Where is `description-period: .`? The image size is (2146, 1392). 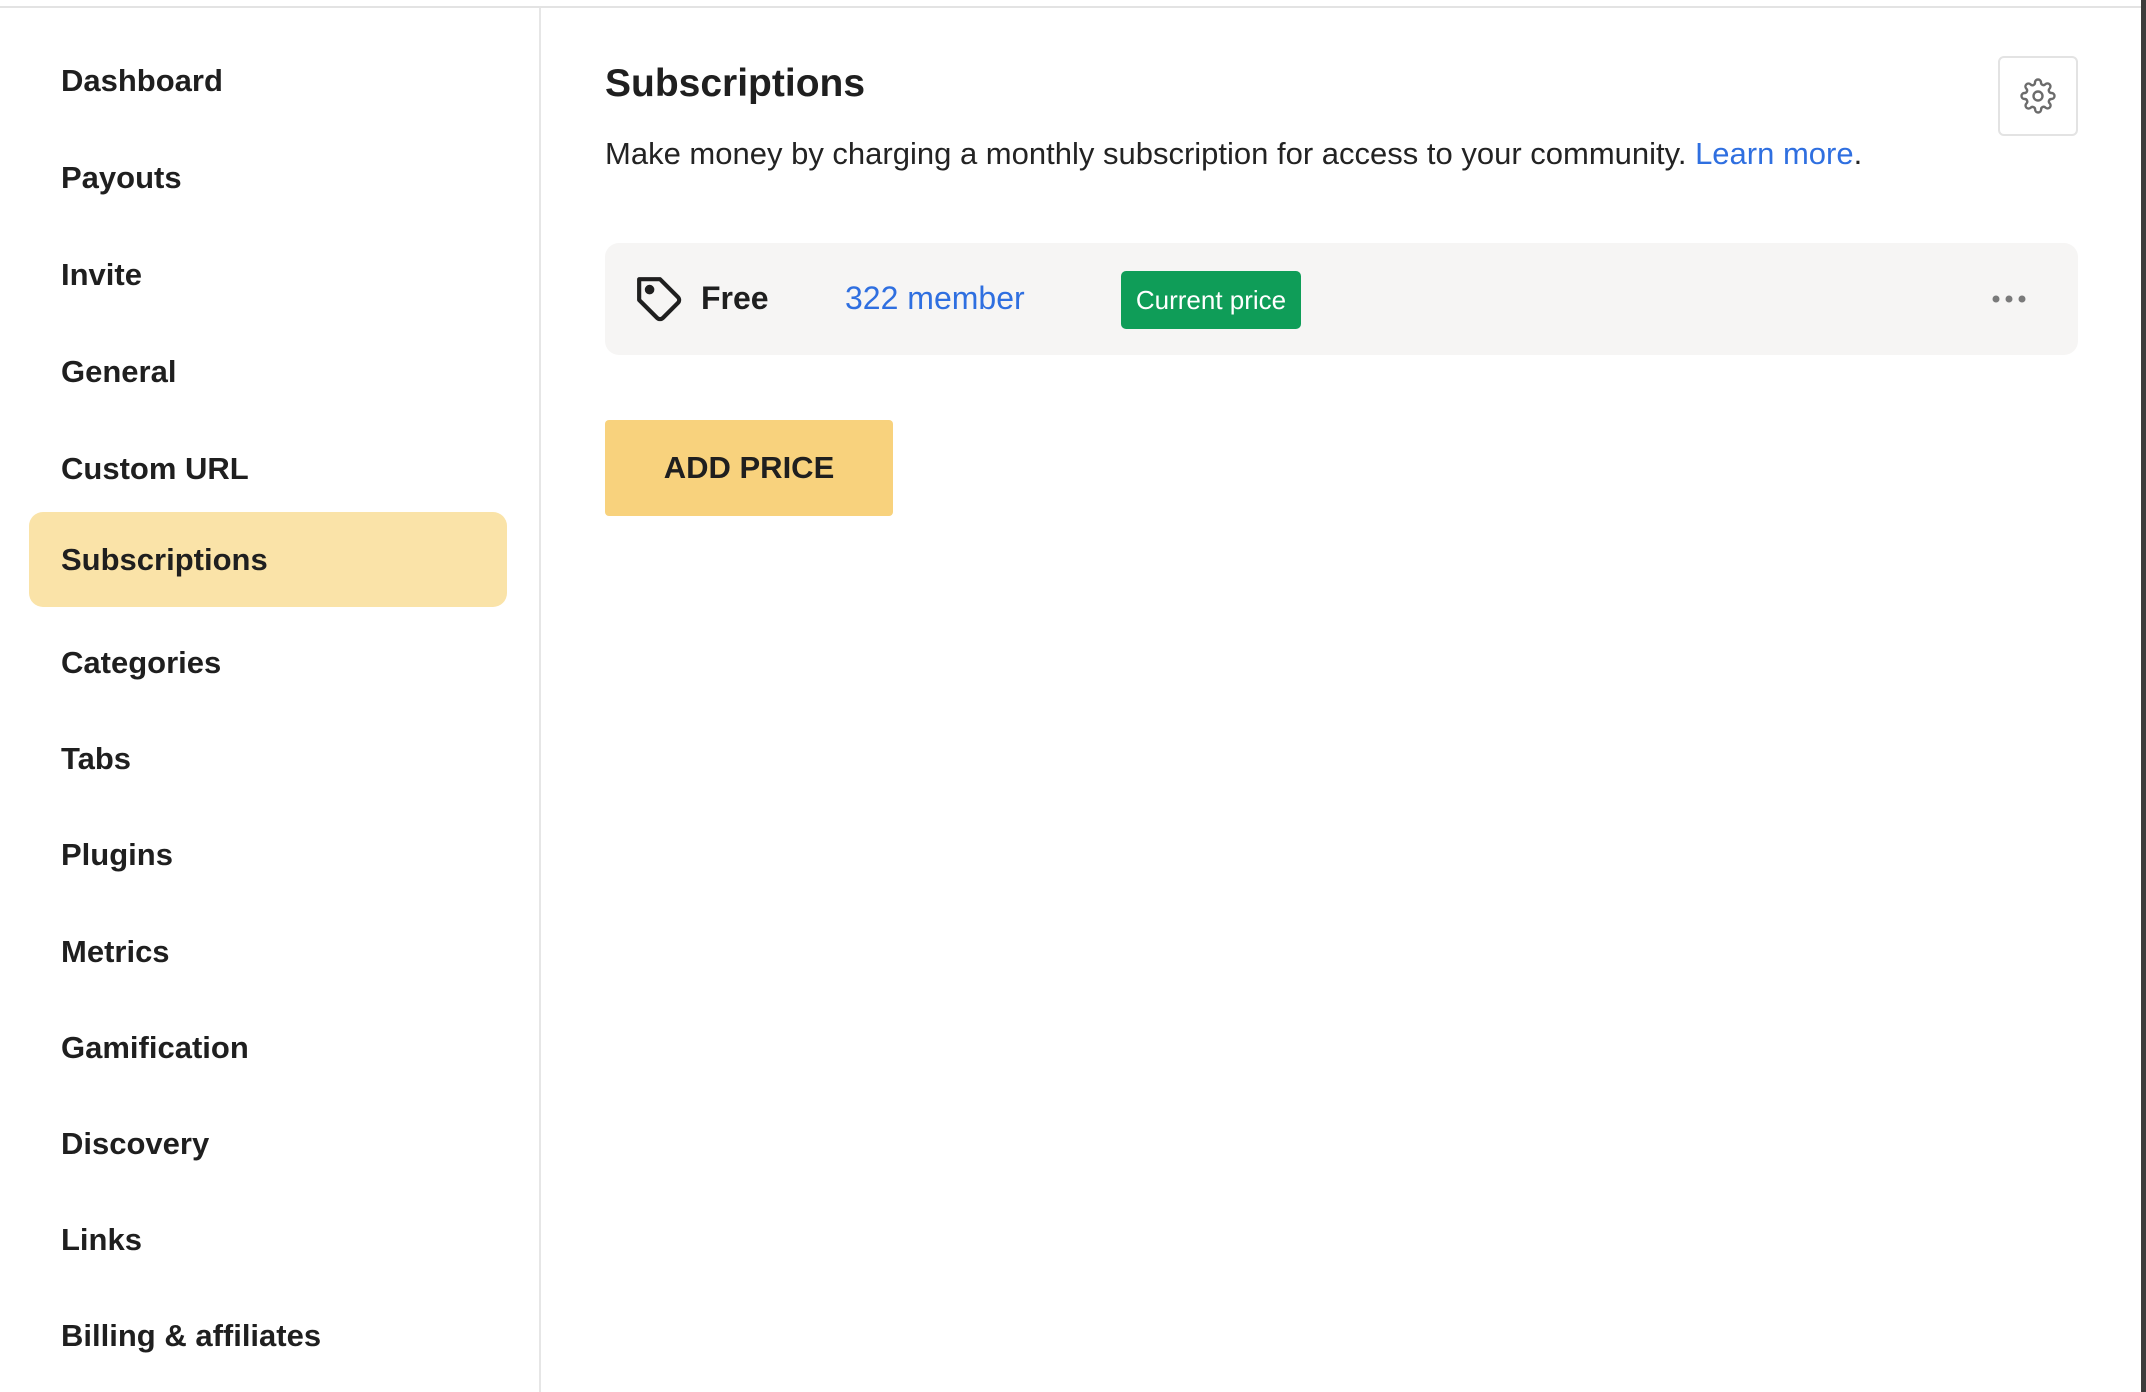
description-period: . is located at coordinates (1858, 153).